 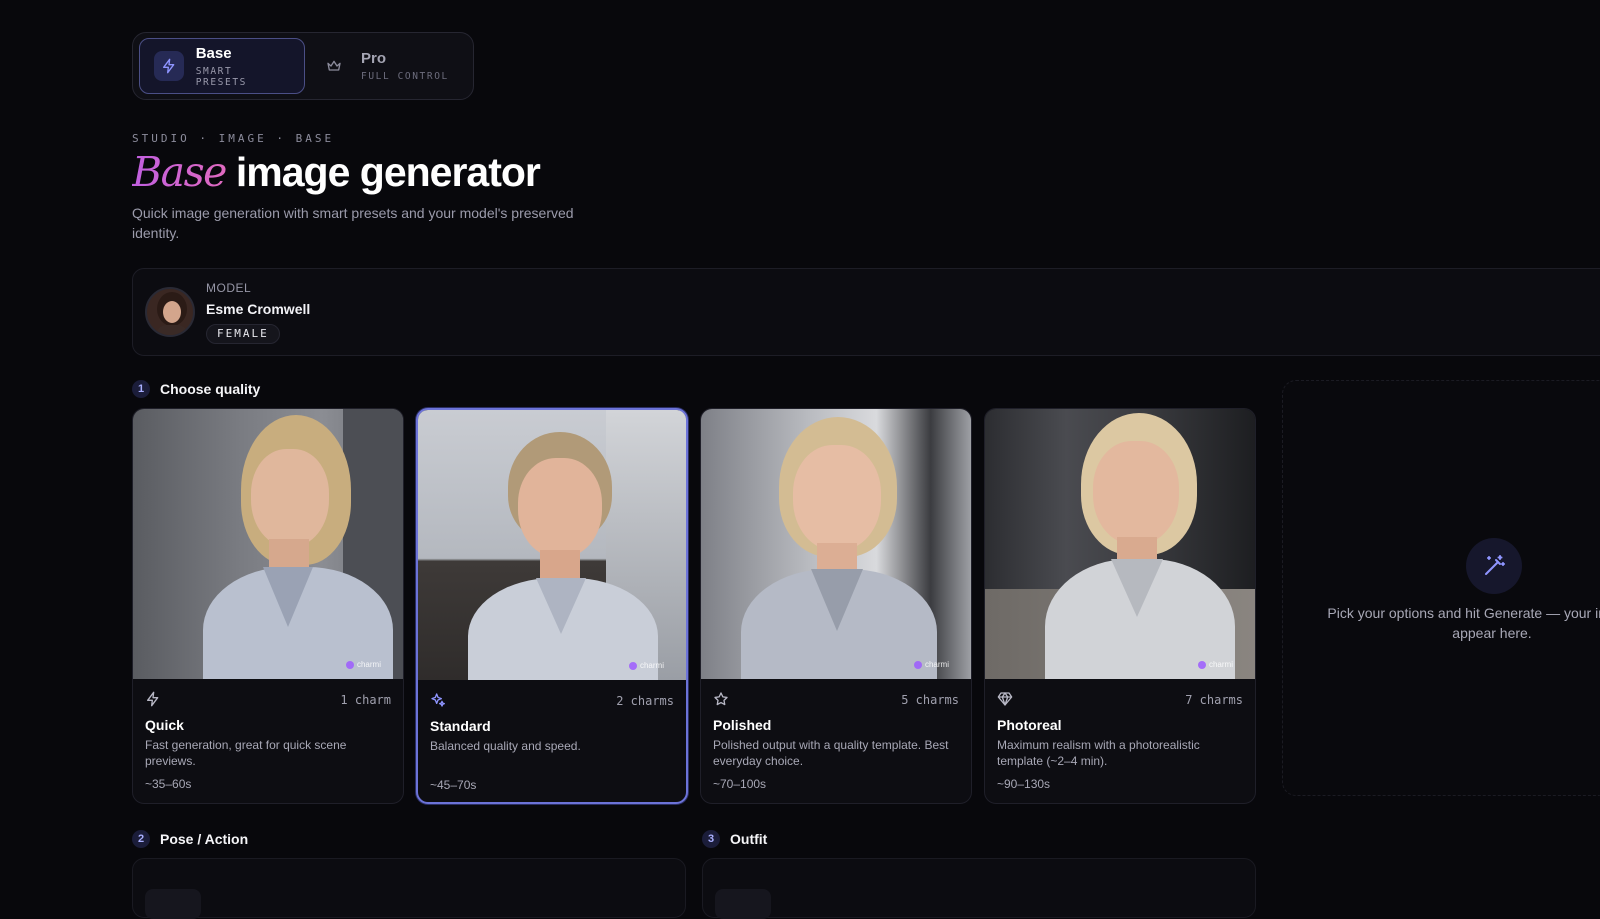 What do you see at coordinates (334, 66) in the screenshot?
I see `crown-icon` at bounding box center [334, 66].